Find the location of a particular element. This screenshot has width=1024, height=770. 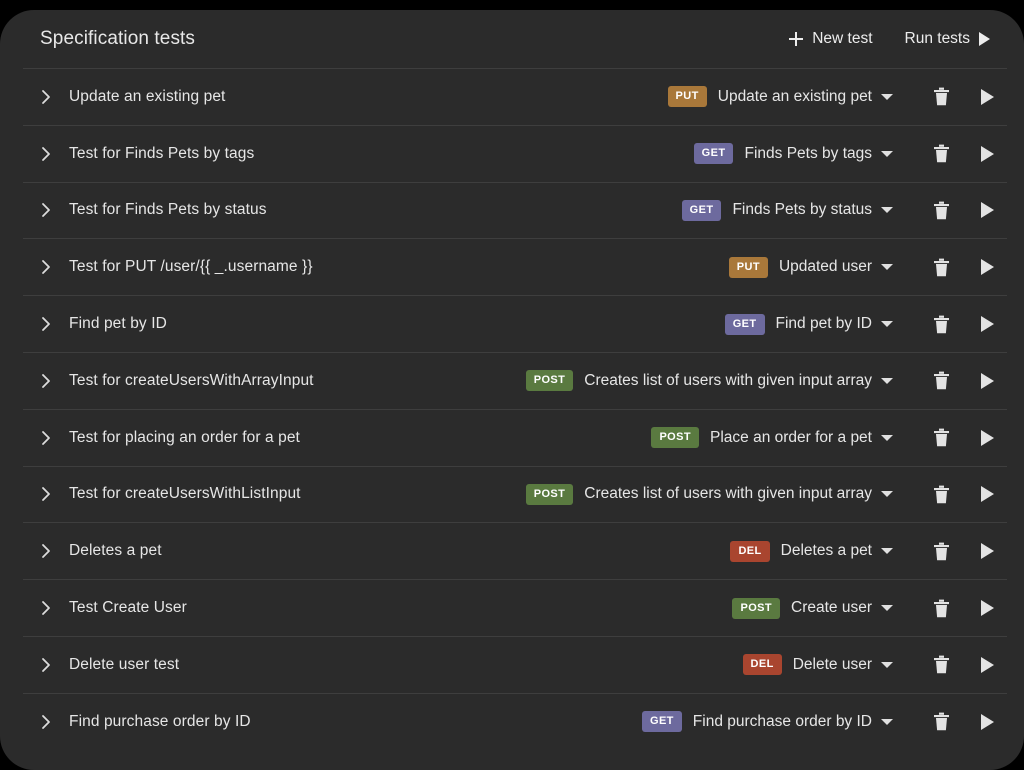

test-name: Test for Finds Pets by tags is located at coordinates (162, 153).